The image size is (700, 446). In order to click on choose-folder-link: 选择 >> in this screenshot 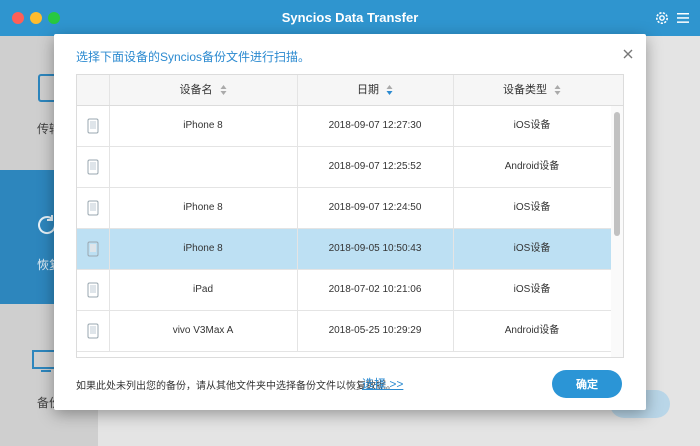, I will do `click(382, 383)`.